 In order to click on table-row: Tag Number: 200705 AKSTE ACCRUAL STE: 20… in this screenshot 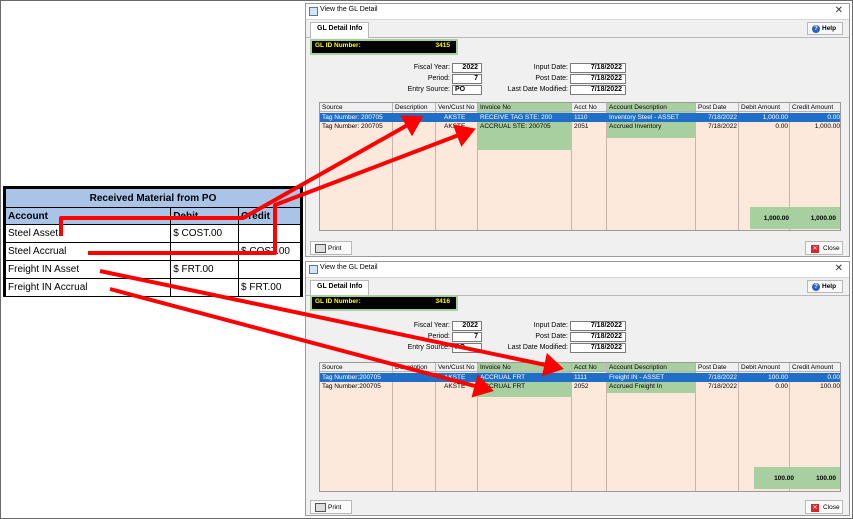, I will do `click(580, 126)`.